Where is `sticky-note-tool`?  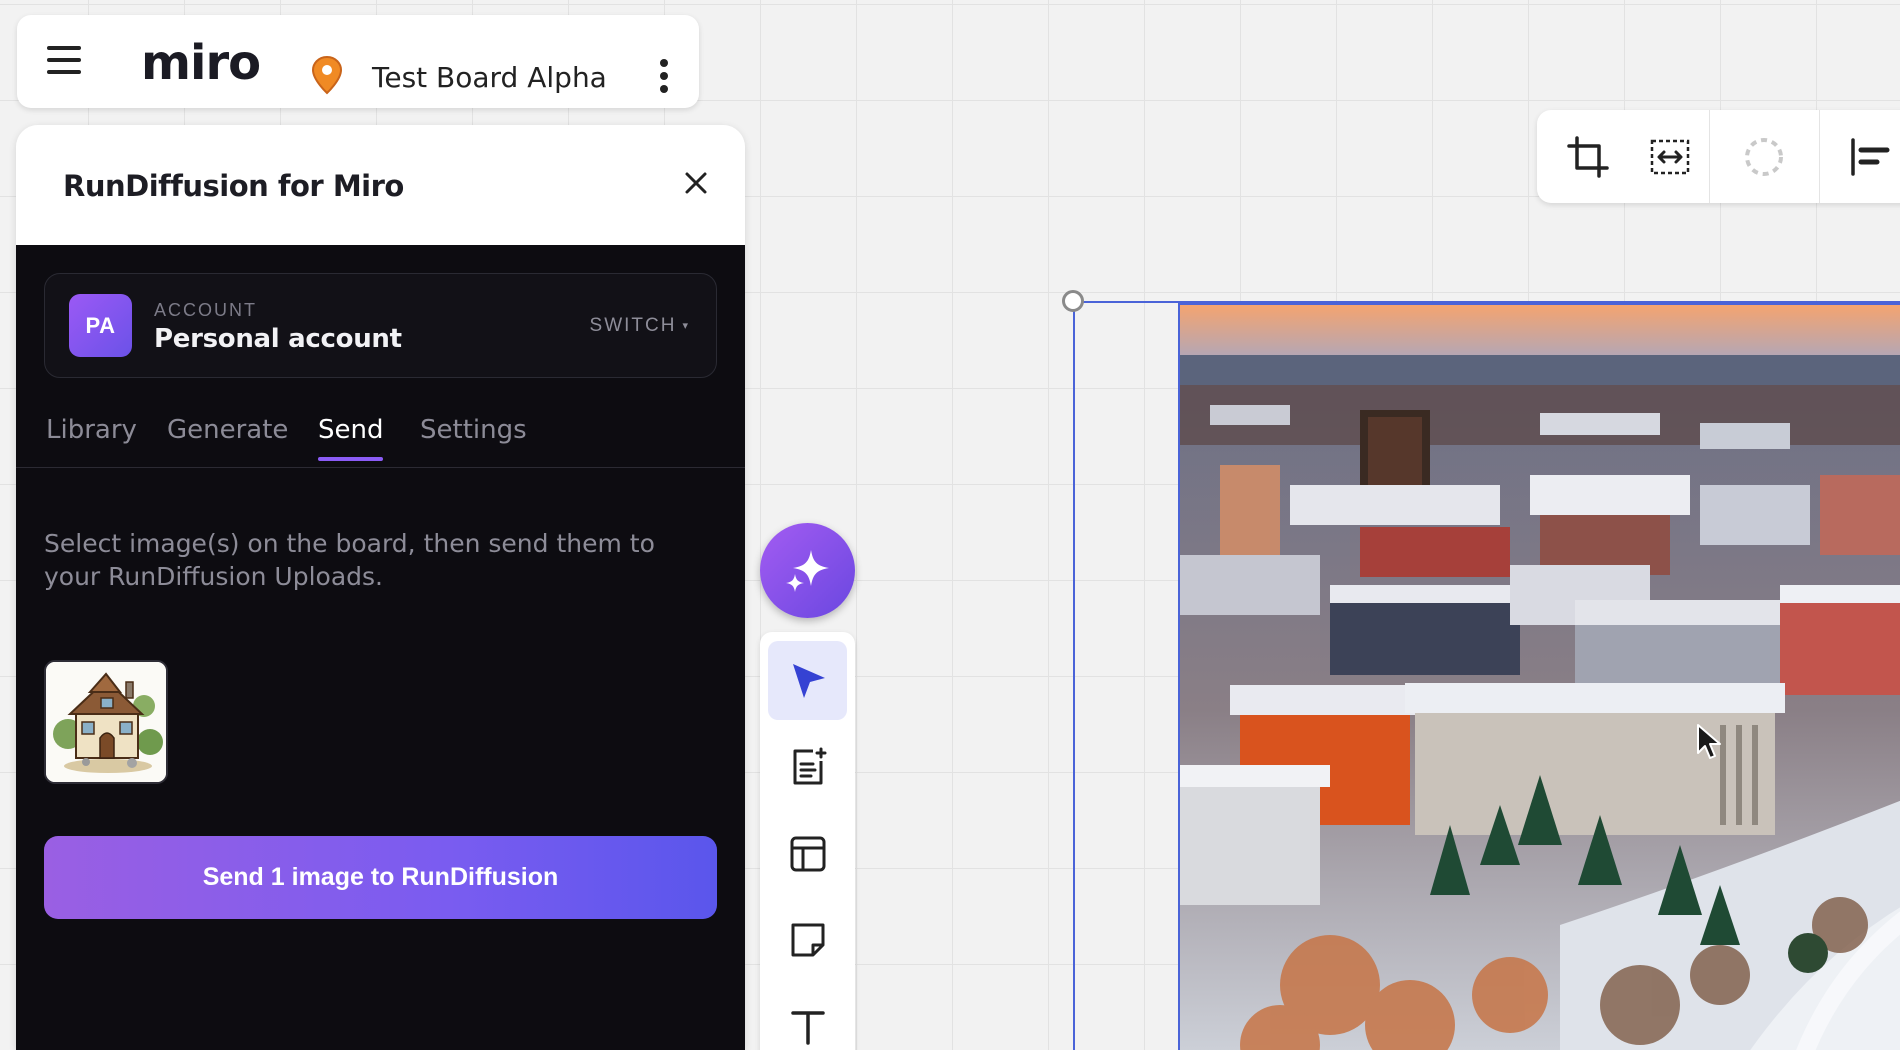 sticky-note-tool is located at coordinates (807, 939).